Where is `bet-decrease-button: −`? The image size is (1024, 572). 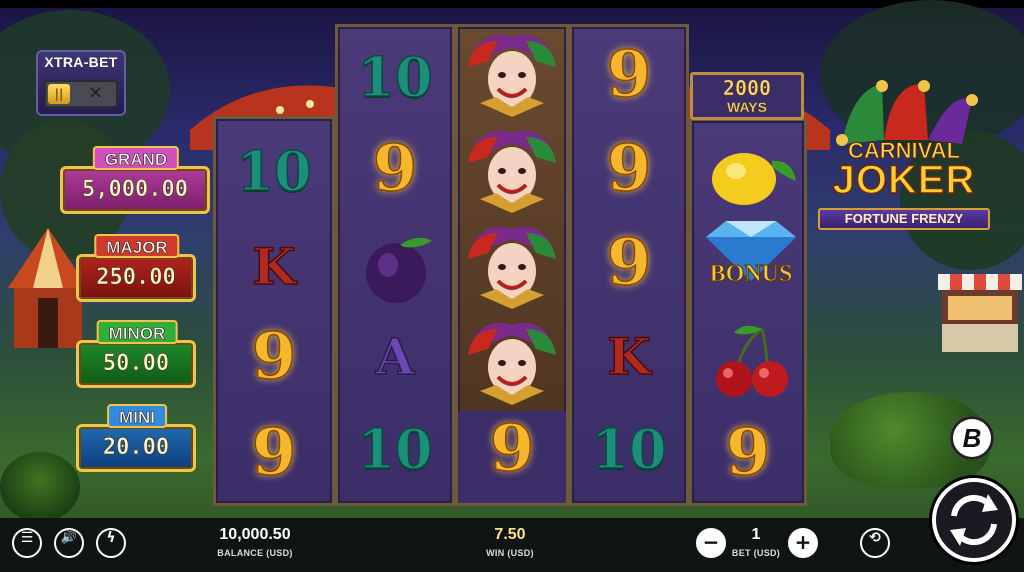 bet-decrease-button: − is located at coordinates (711, 543).